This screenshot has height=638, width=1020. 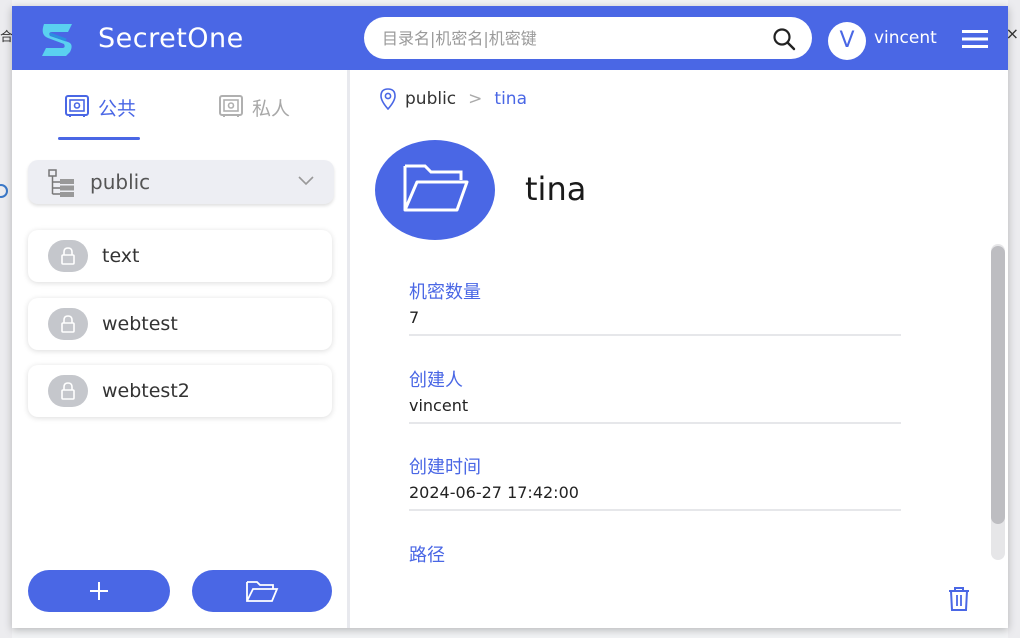 What do you see at coordinates (439, 405) in the screenshot?
I see `field-value: vincent` at bounding box center [439, 405].